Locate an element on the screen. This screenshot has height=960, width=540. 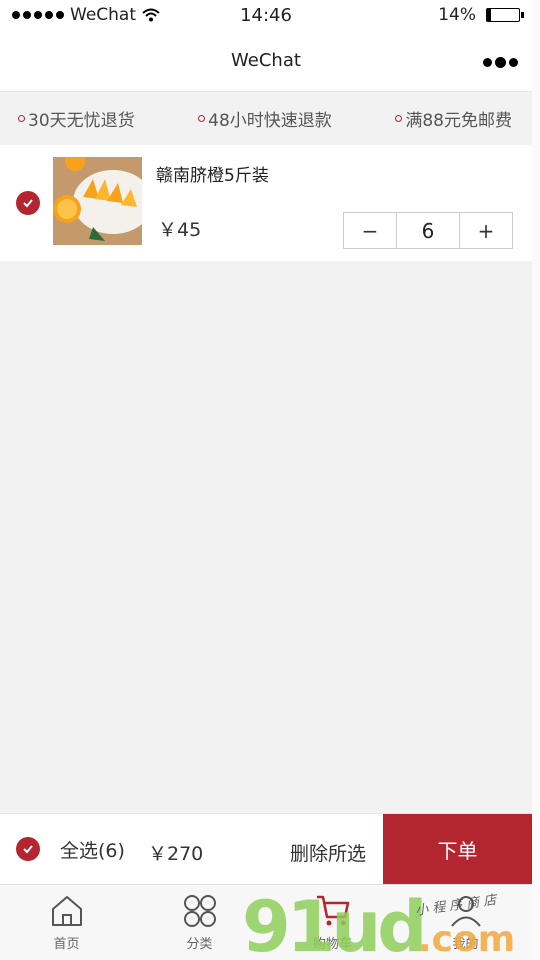
page-title: WeChat is located at coordinates (266, 60).